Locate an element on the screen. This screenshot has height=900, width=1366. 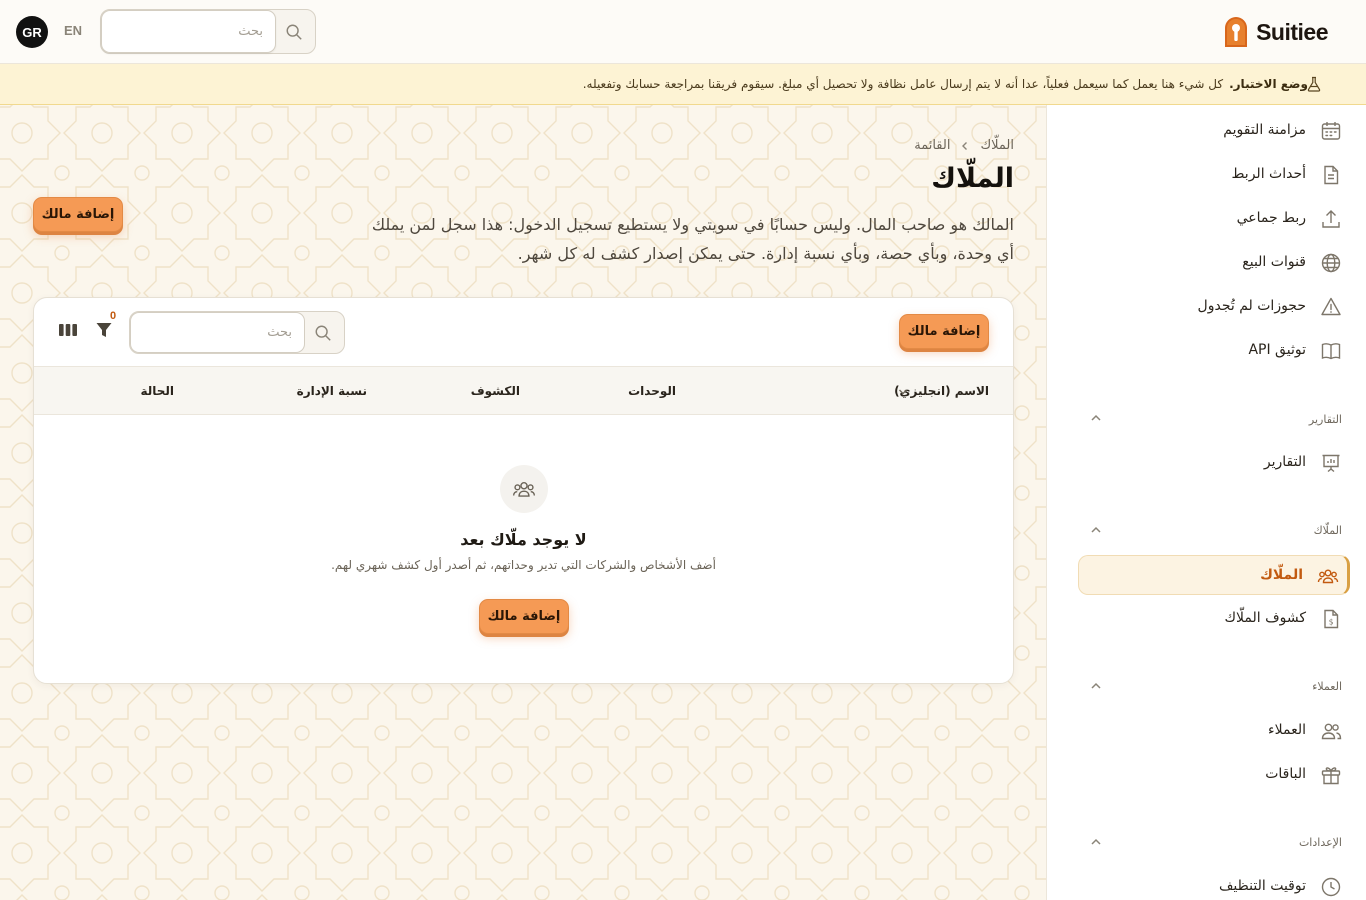
globe-icon is located at coordinates (1331, 263).